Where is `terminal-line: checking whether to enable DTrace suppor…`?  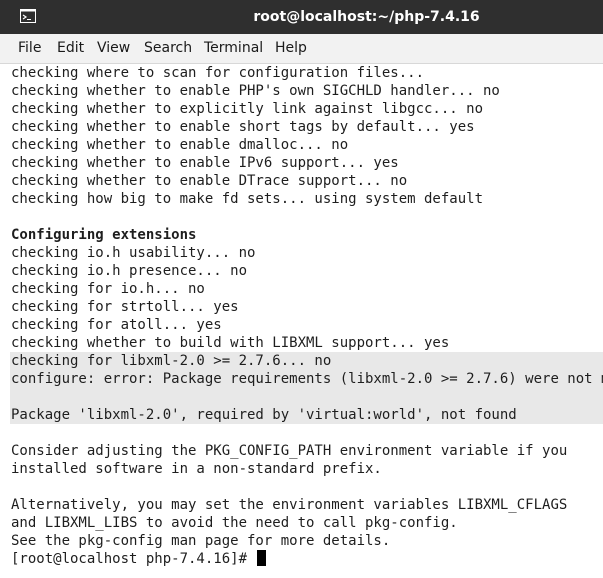 terminal-line: checking whether to enable DTrace suppor… is located at coordinates (209, 181).